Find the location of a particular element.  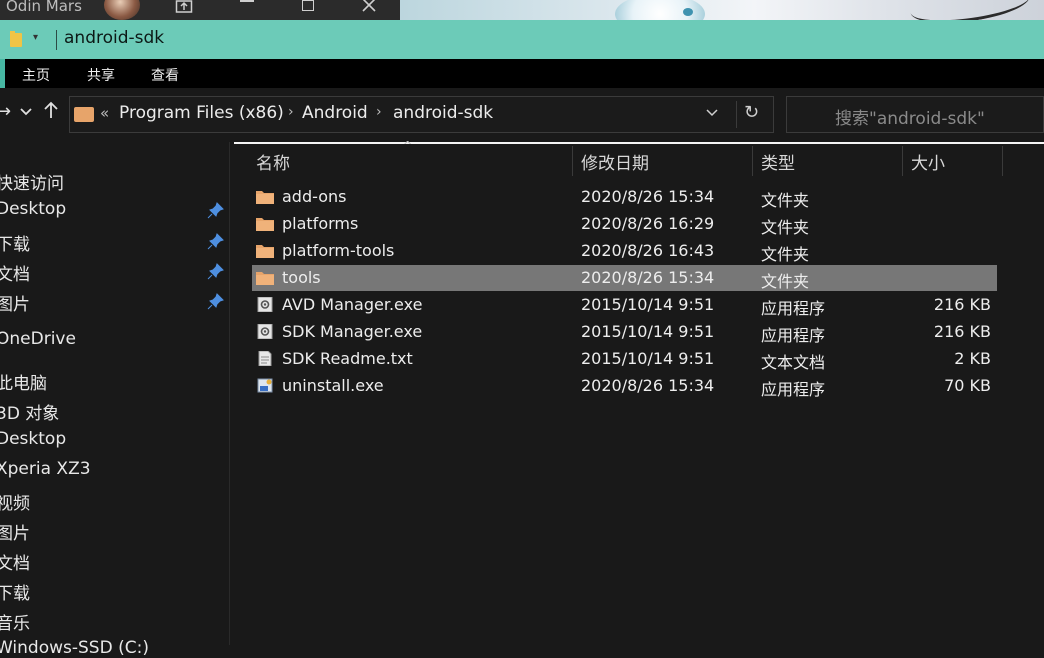

file-name: uninstall.exe is located at coordinates (333, 385).